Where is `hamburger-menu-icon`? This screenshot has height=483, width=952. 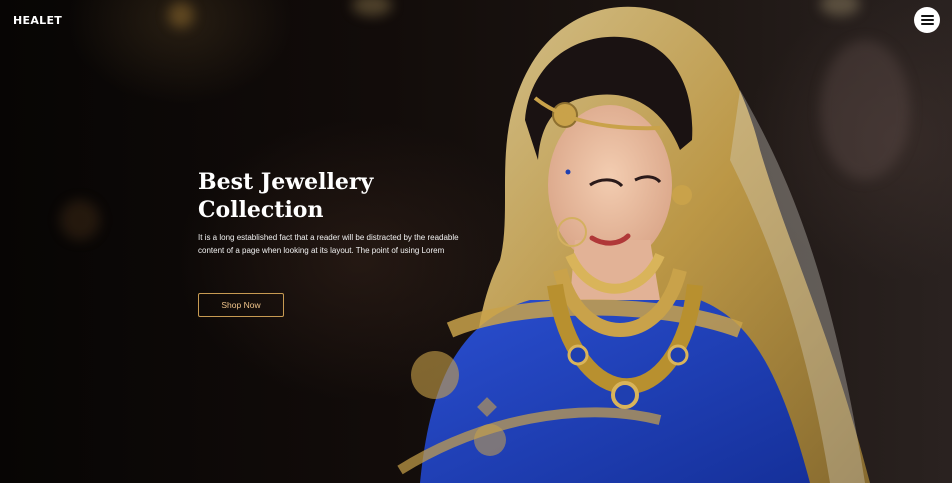
hamburger-menu-icon is located at coordinates (927, 20).